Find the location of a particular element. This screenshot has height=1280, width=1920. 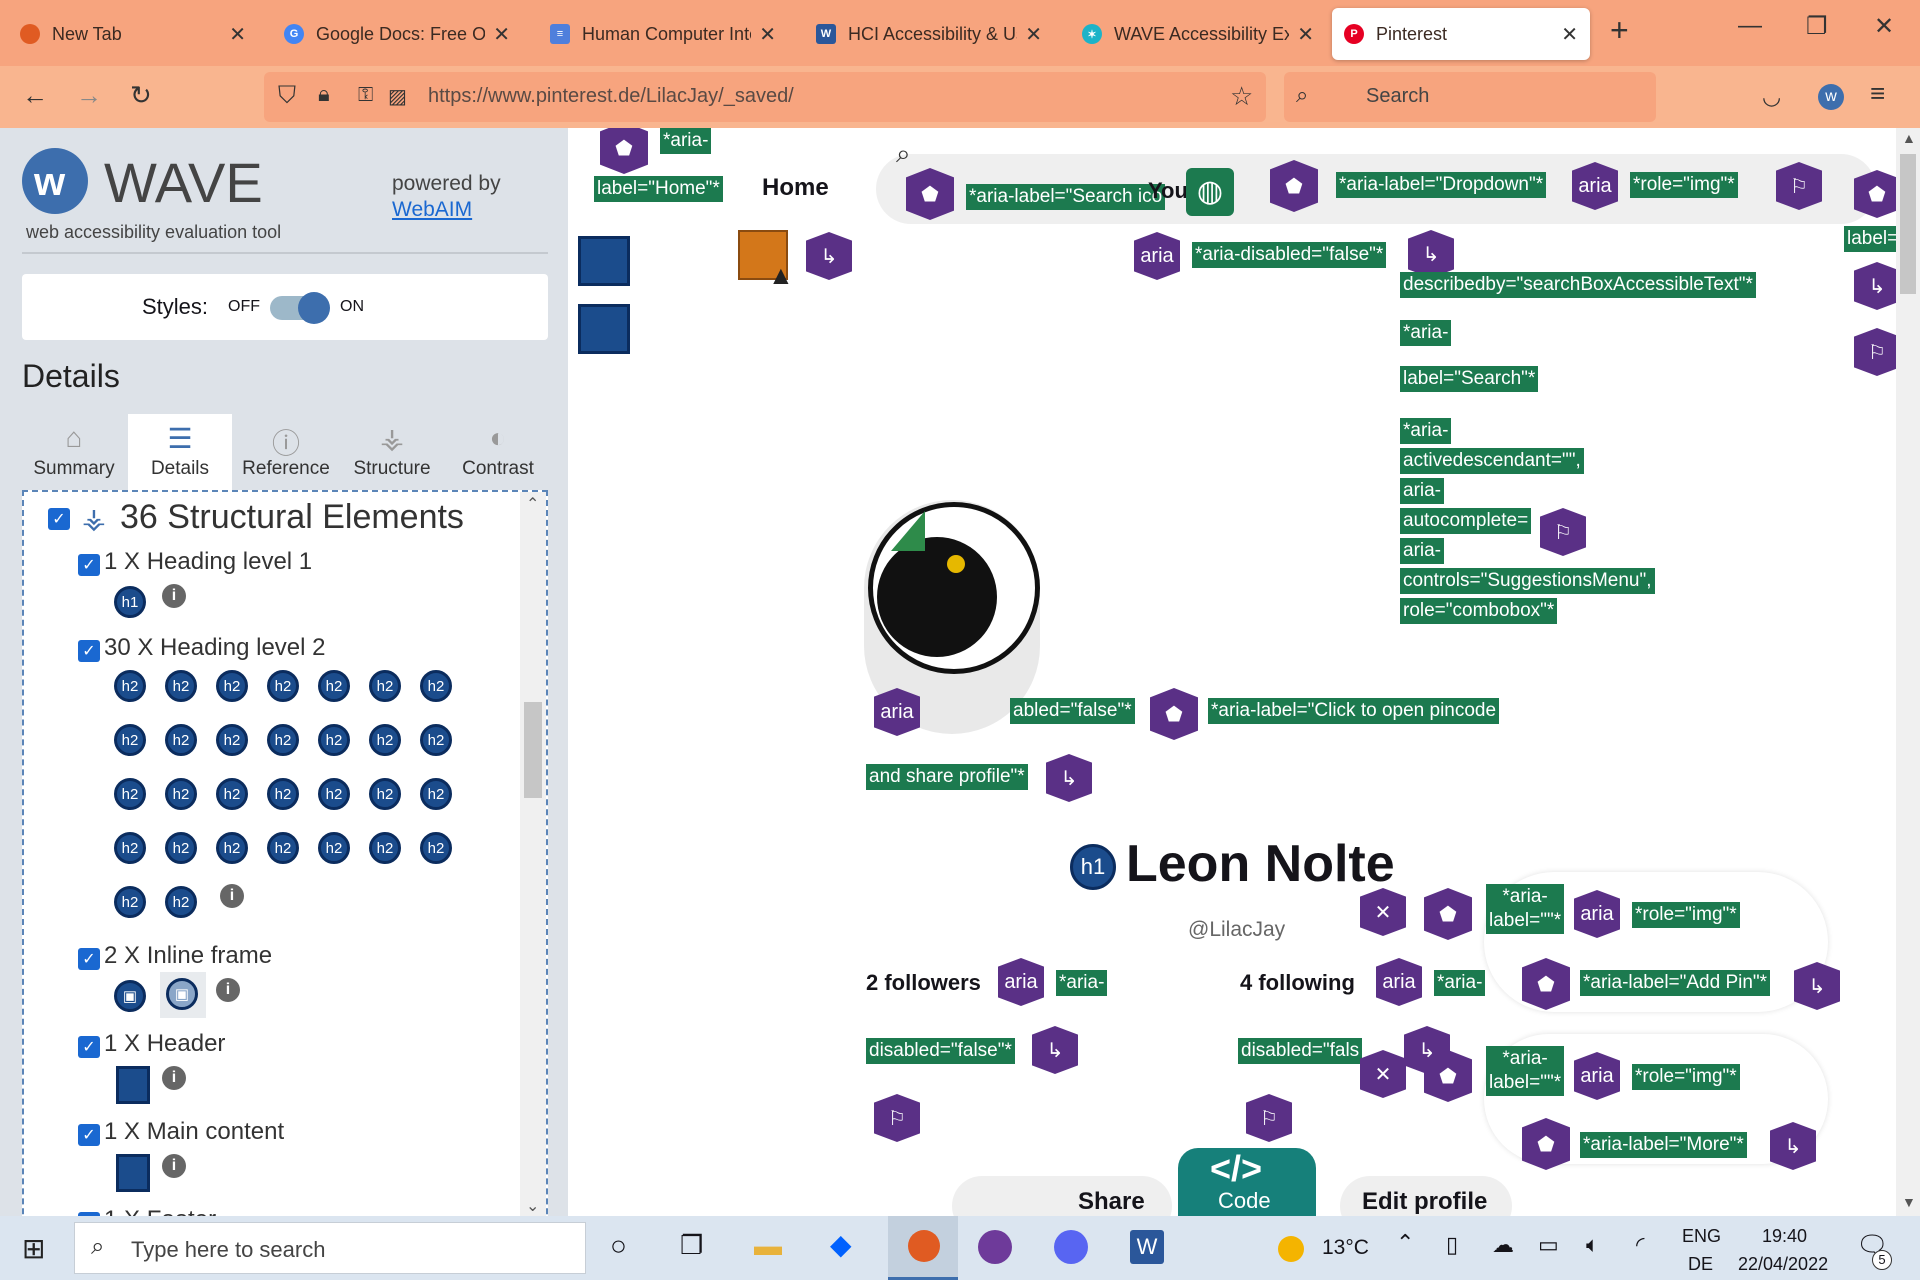

tab-summary: ⌂ Summary is located at coordinates (74, 452).